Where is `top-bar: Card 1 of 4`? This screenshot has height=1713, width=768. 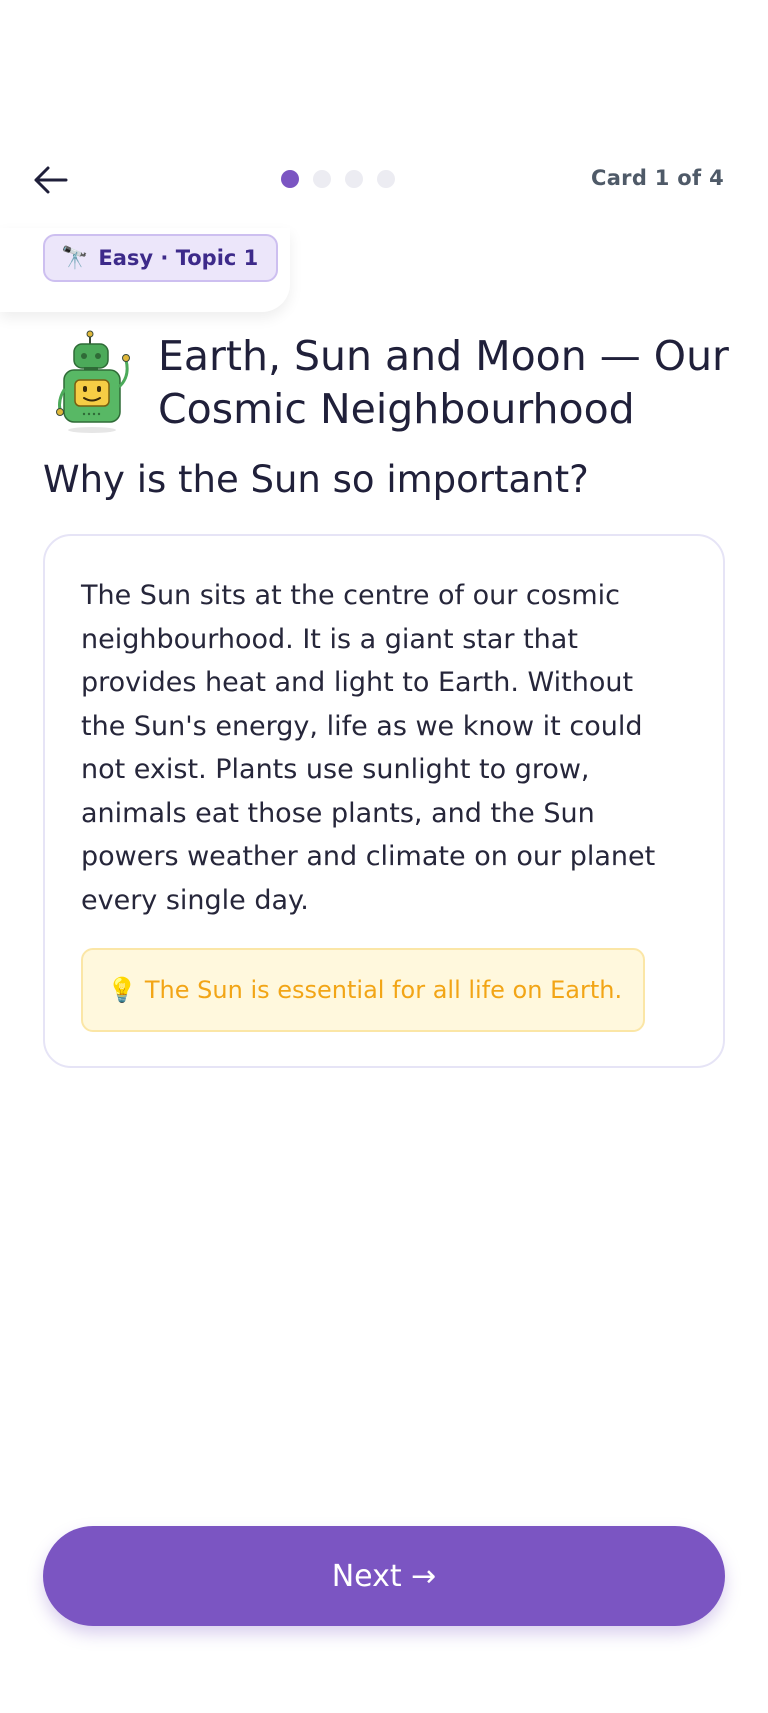
top-bar: Card 1 of 4 is located at coordinates (384, 180).